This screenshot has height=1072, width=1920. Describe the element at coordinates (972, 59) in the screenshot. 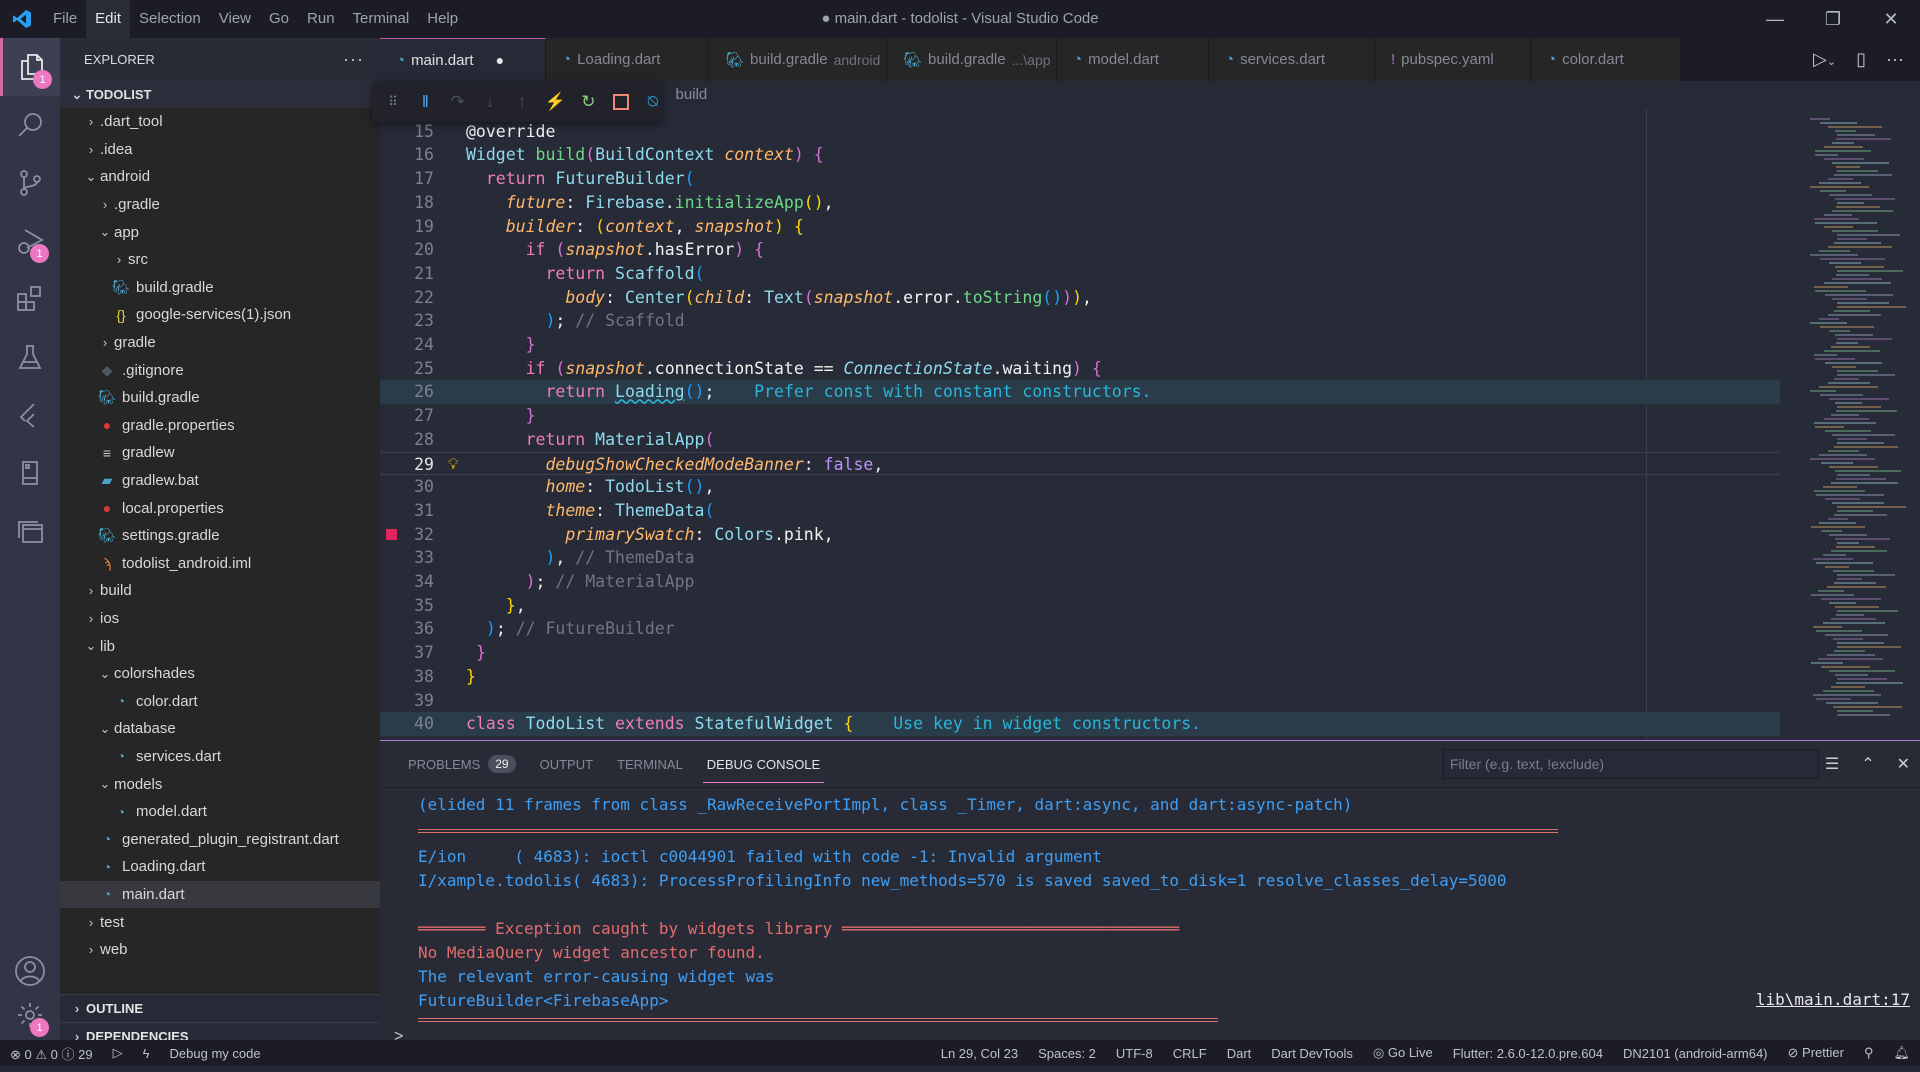

I see `editor-tab: 🐘︎ build.gradle ...\app` at that location.